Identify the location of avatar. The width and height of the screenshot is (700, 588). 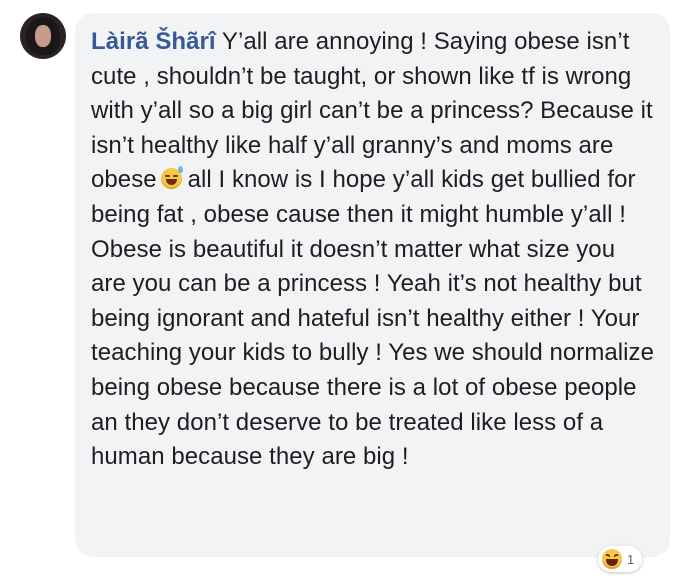
(43, 36).